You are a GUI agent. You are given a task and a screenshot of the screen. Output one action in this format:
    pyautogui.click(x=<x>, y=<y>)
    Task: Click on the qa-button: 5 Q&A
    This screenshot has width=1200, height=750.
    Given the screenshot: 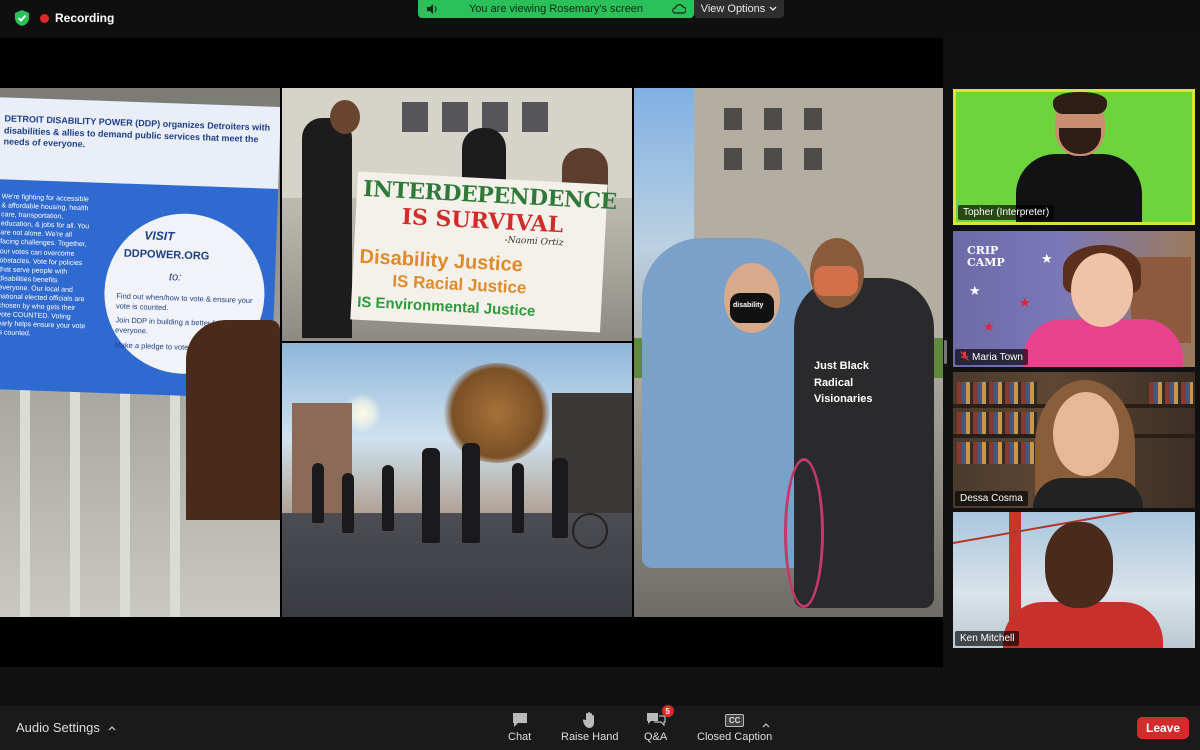 What is the action you would take?
    pyautogui.click(x=659, y=724)
    